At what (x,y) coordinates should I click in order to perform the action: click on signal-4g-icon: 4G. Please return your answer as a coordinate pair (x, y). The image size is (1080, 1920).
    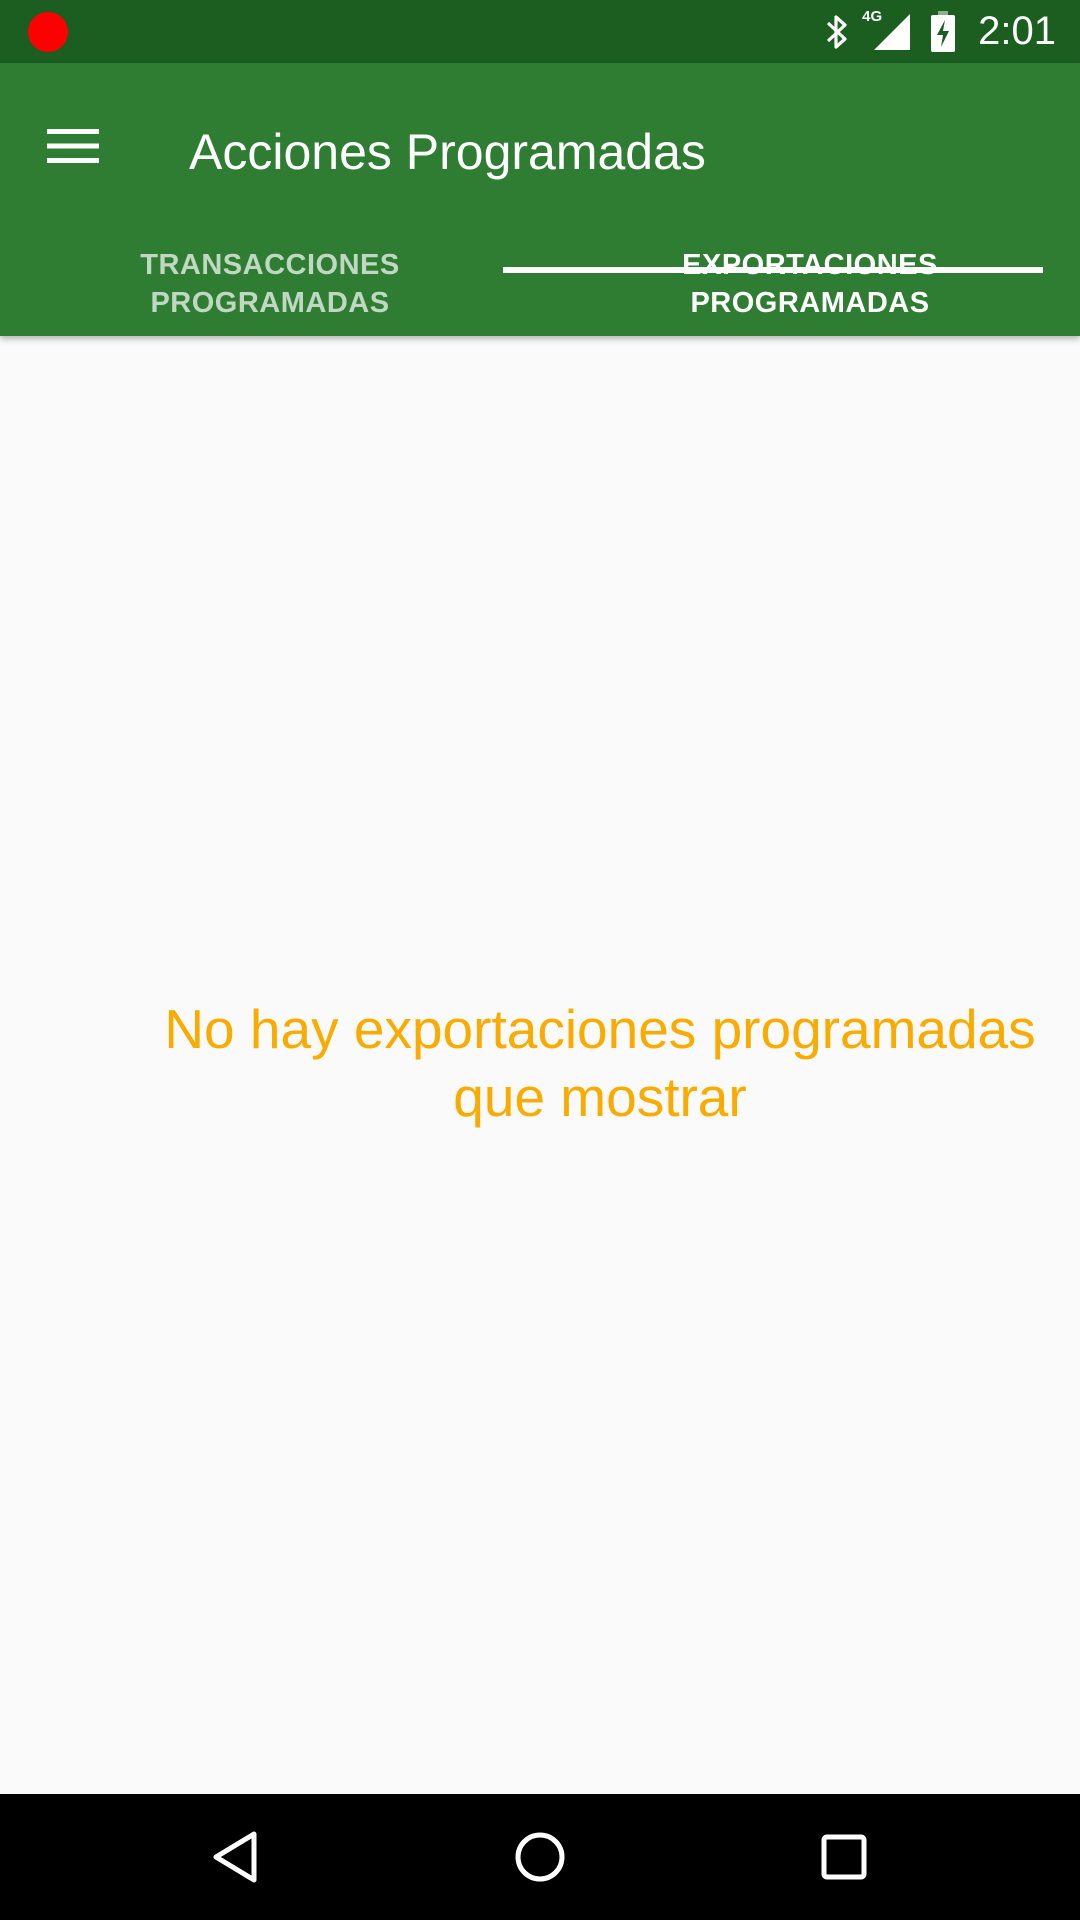
    Looking at the image, I should click on (887, 31).